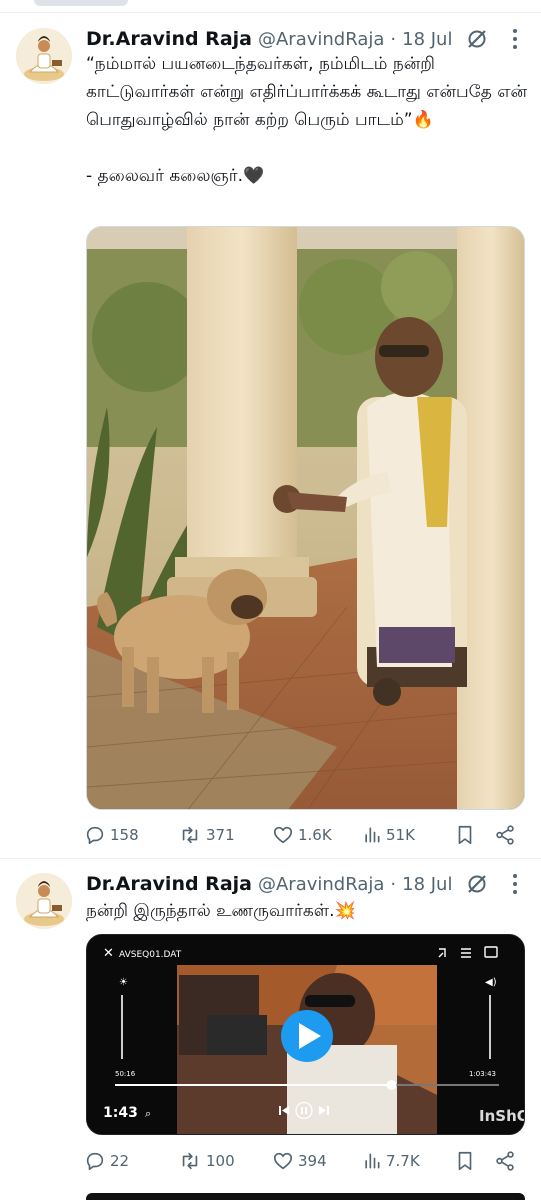 This screenshot has width=541, height=1200. Describe the element at coordinates (315, 835) in the screenshot. I see `like-count: 1.6K` at that location.